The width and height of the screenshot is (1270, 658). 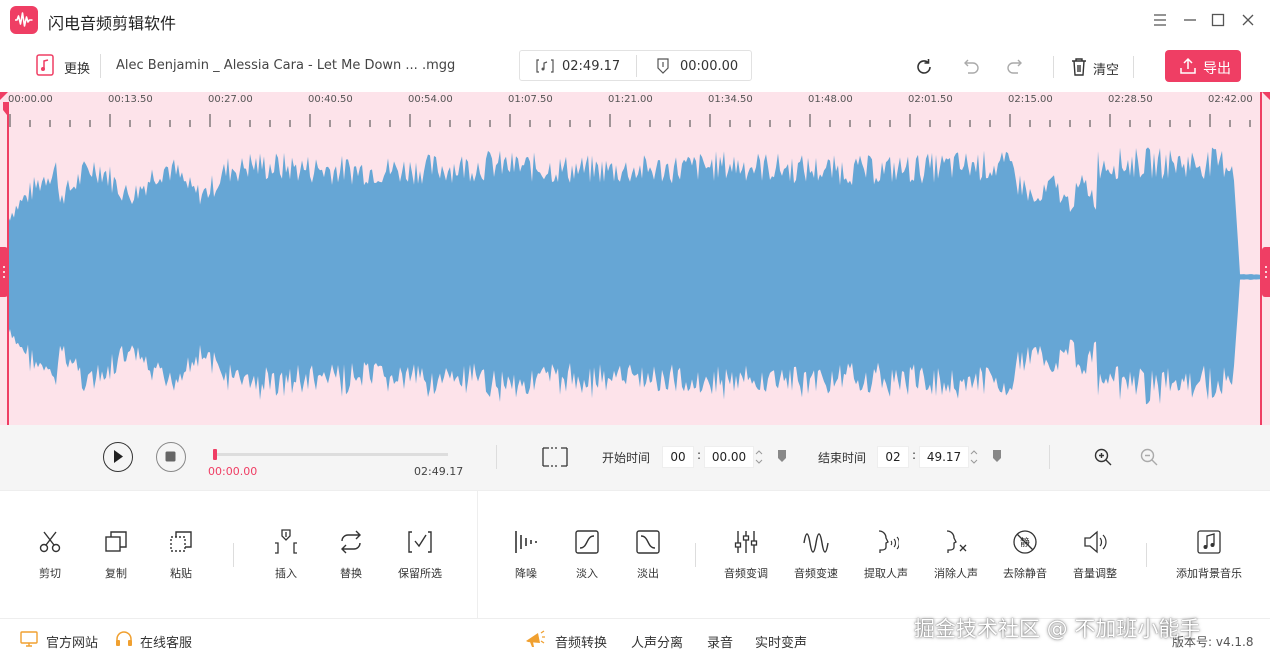 What do you see at coordinates (782, 457) in the screenshot?
I see `start-marker-icon` at bounding box center [782, 457].